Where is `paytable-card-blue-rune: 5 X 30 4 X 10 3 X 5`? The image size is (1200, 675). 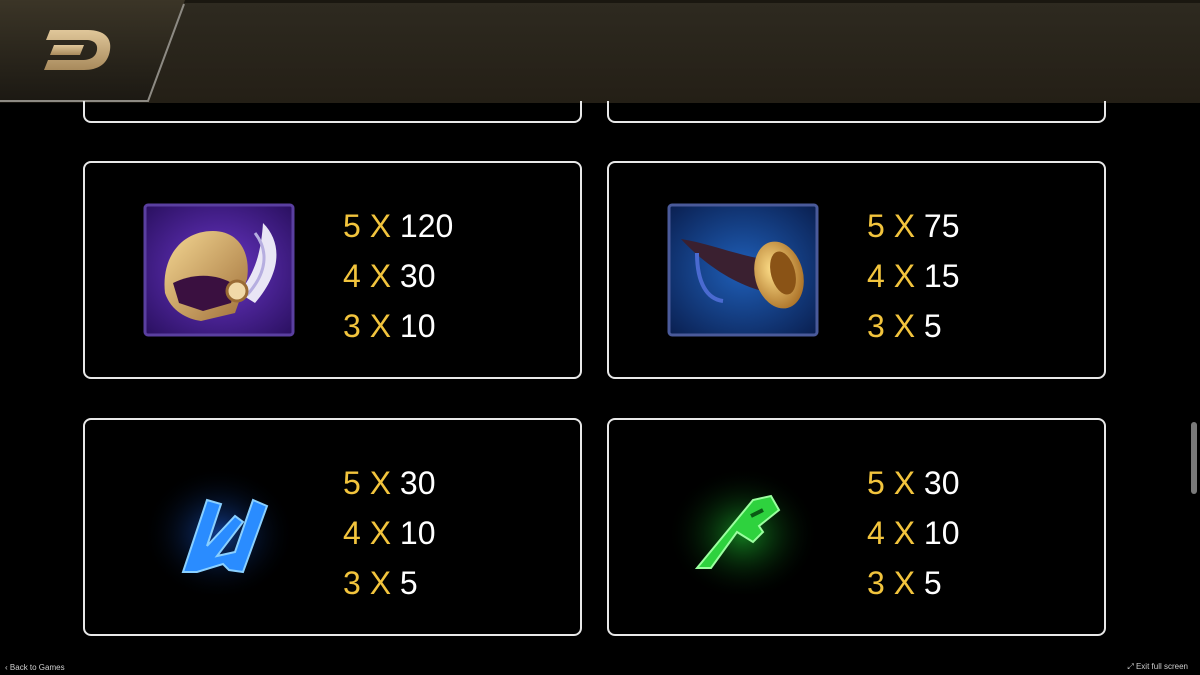
paytable-card-blue-rune: 5 X 30 4 X 10 3 X 5 is located at coordinates (332, 527).